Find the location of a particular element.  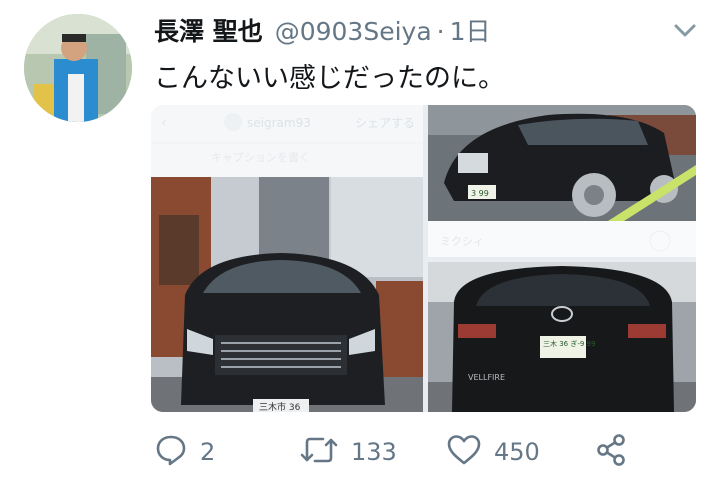

avatar is located at coordinates (78, 68).